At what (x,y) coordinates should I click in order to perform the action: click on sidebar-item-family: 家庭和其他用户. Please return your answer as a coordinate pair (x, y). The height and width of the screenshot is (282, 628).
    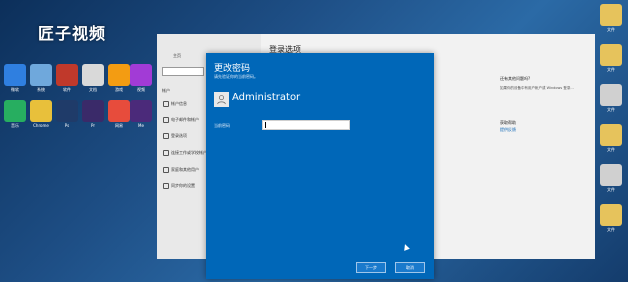
    Looking at the image, I should click on (181, 170).